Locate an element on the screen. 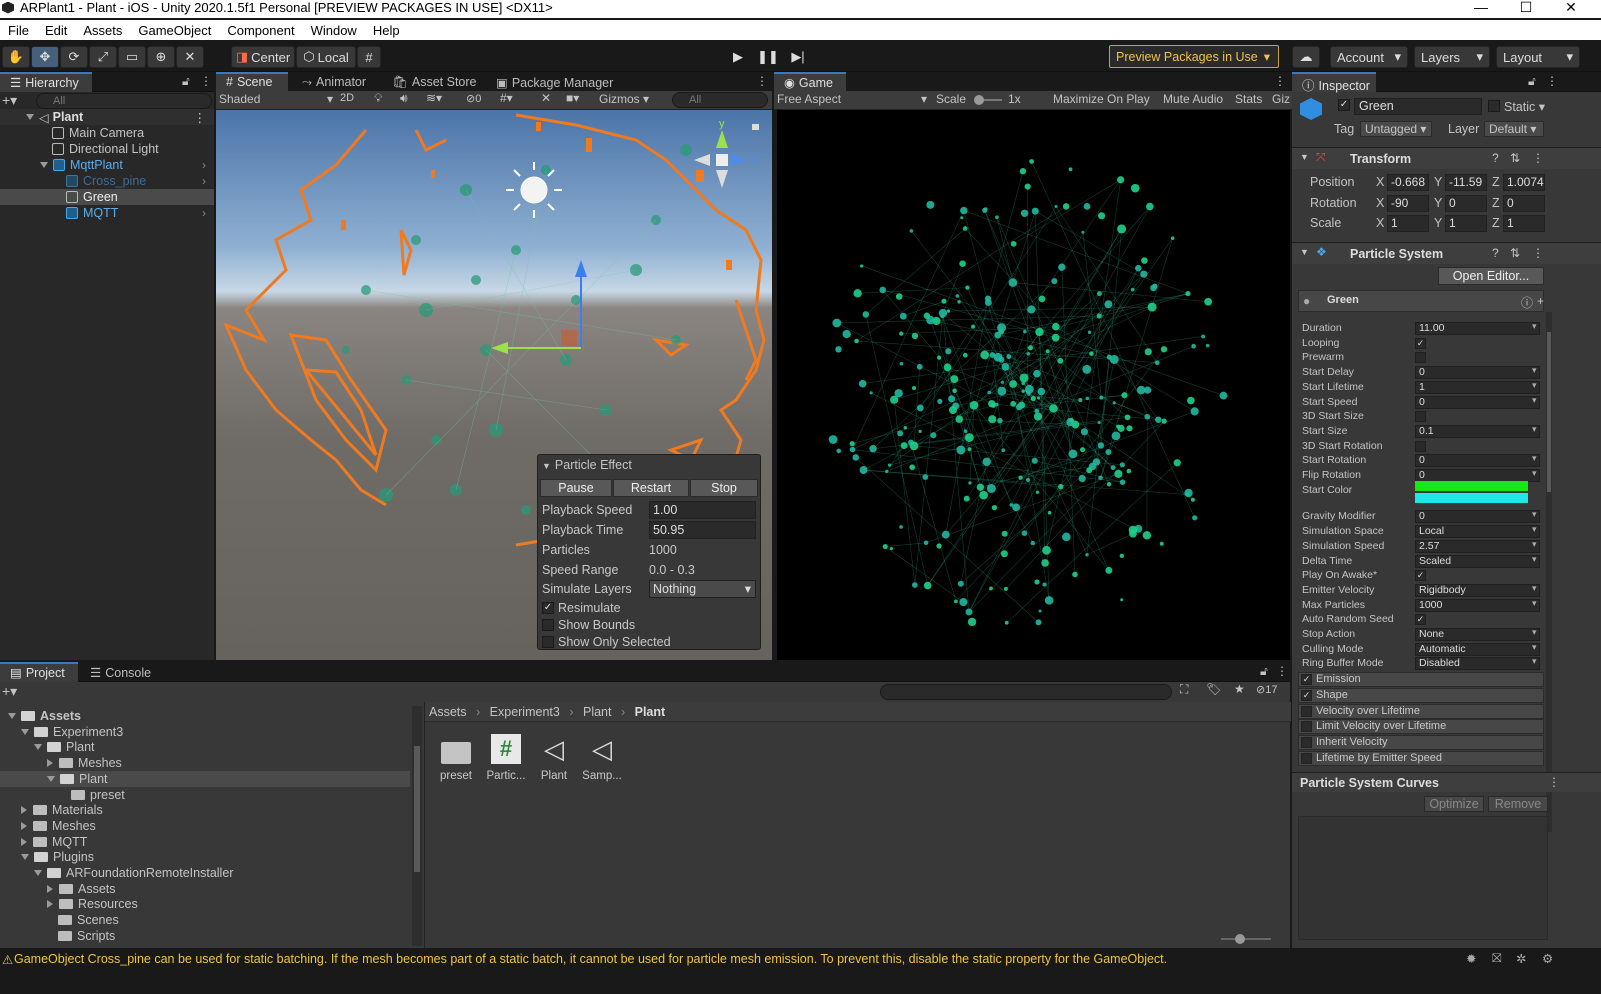 This screenshot has width=1601, height=994. tree-scrollbar-thumb is located at coordinates (417, 809).